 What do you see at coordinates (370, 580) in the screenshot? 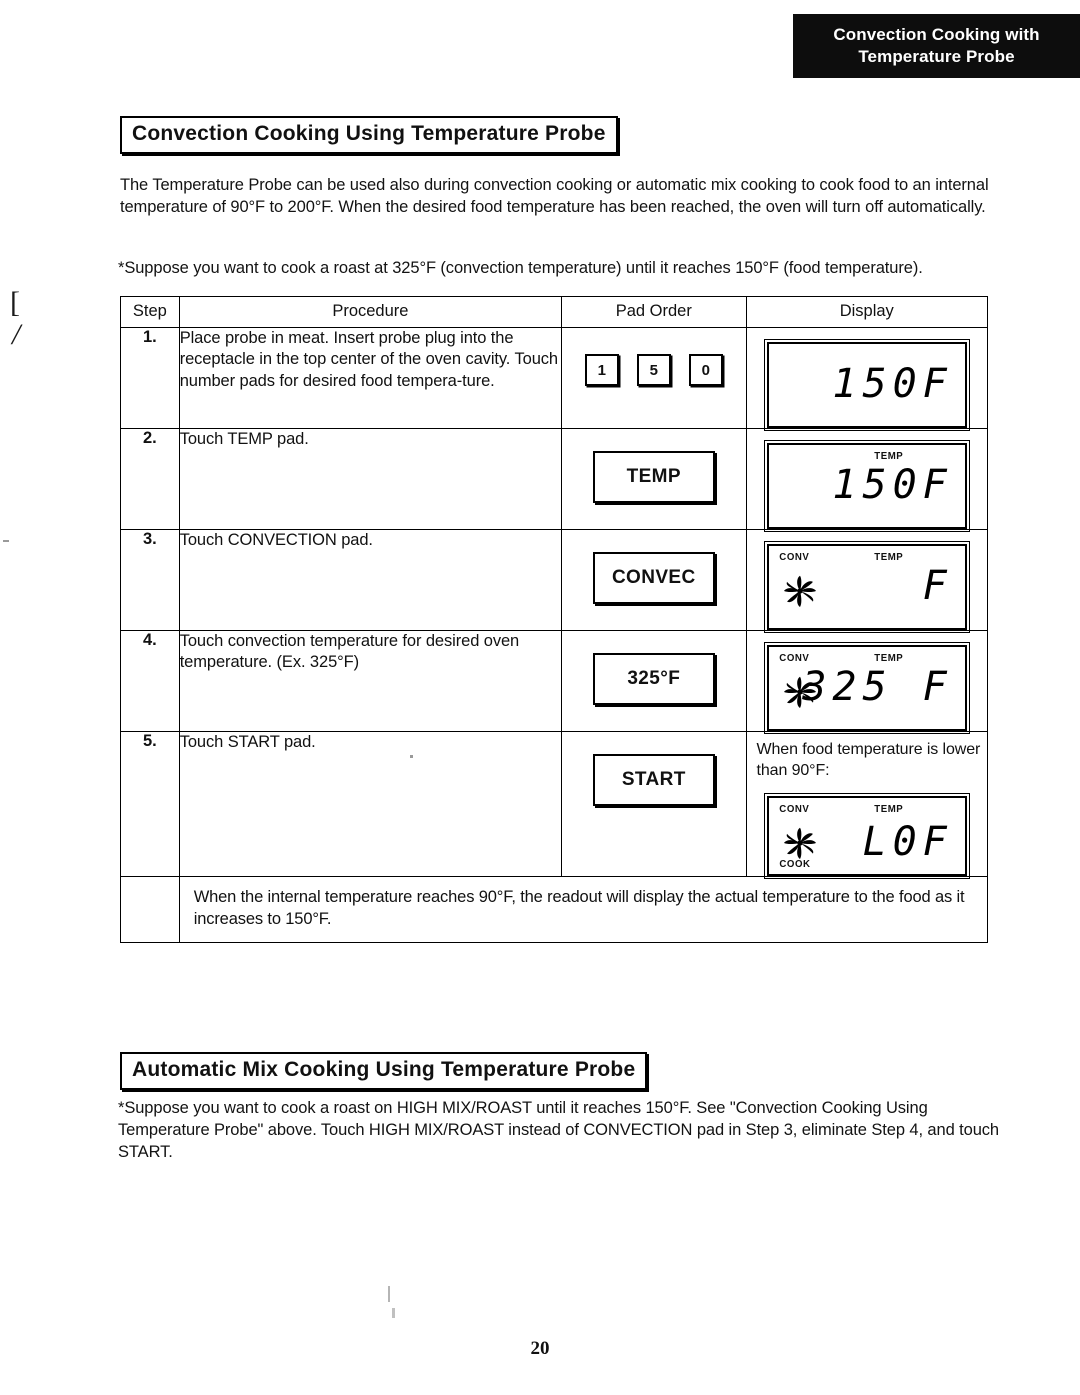
I see `procedure-text: Touch CONVECTION pad.` at bounding box center [370, 580].